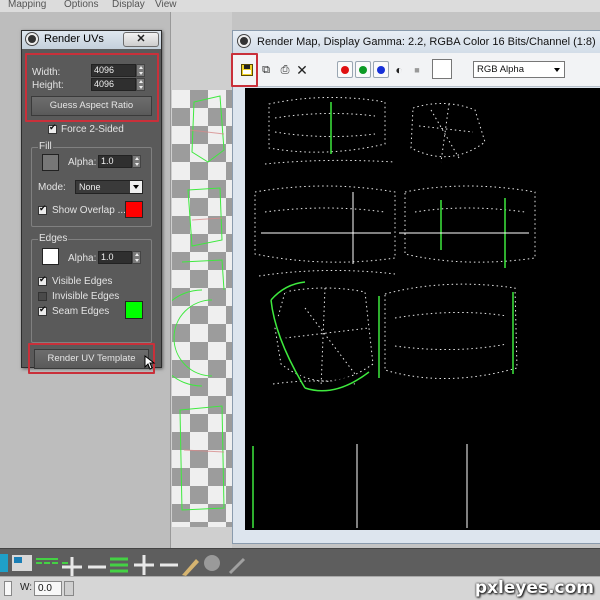  I want to click on w-label: W:, so click(26, 587).